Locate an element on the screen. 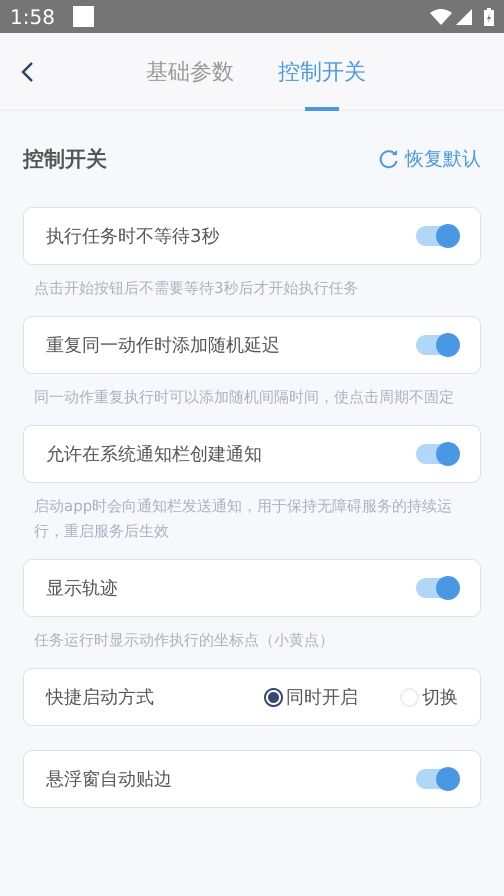  setting-label: 执行任务时不等待3秒 is located at coordinates (133, 236).